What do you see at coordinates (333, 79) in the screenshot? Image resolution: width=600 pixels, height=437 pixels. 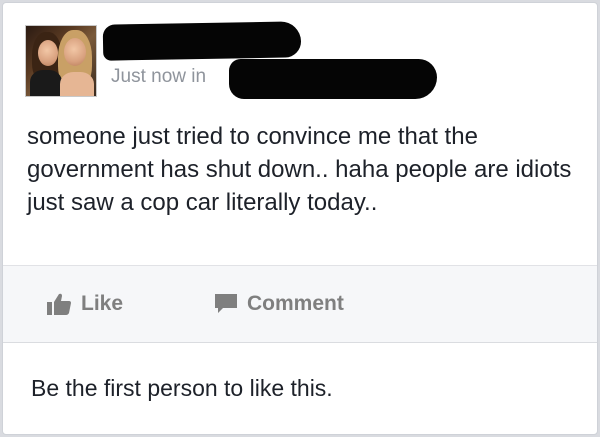 I see `redacted-location` at bounding box center [333, 79].